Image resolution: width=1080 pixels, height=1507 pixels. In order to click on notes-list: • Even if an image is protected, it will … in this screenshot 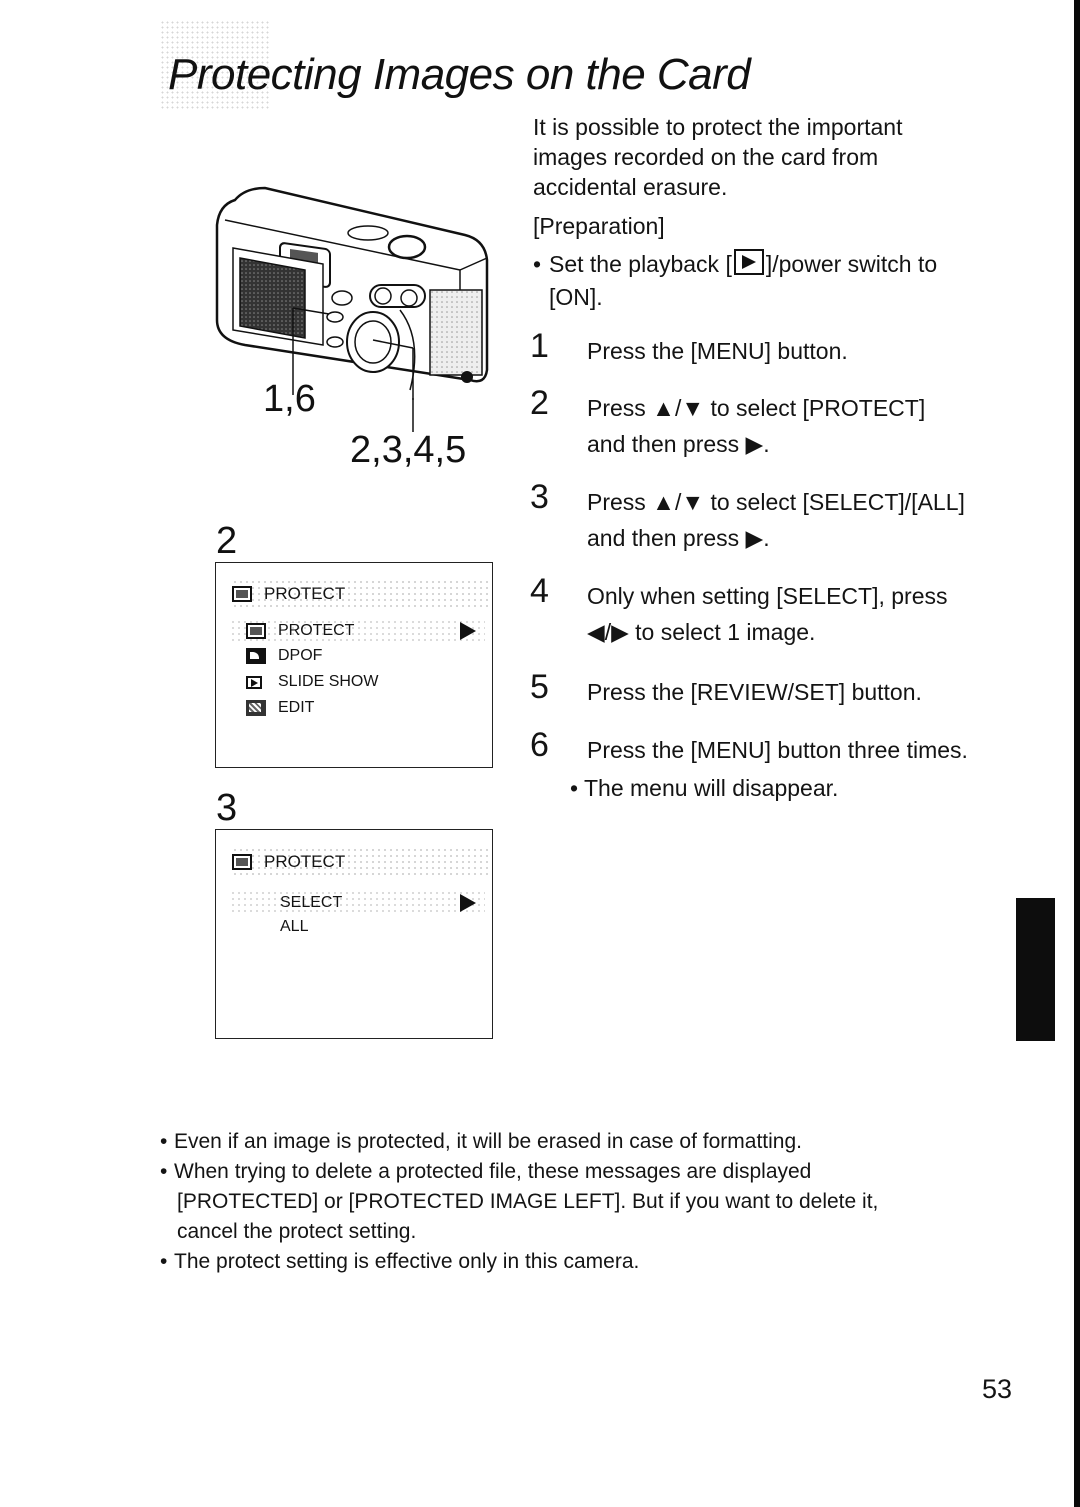, I will do `click(560, 1202)`.